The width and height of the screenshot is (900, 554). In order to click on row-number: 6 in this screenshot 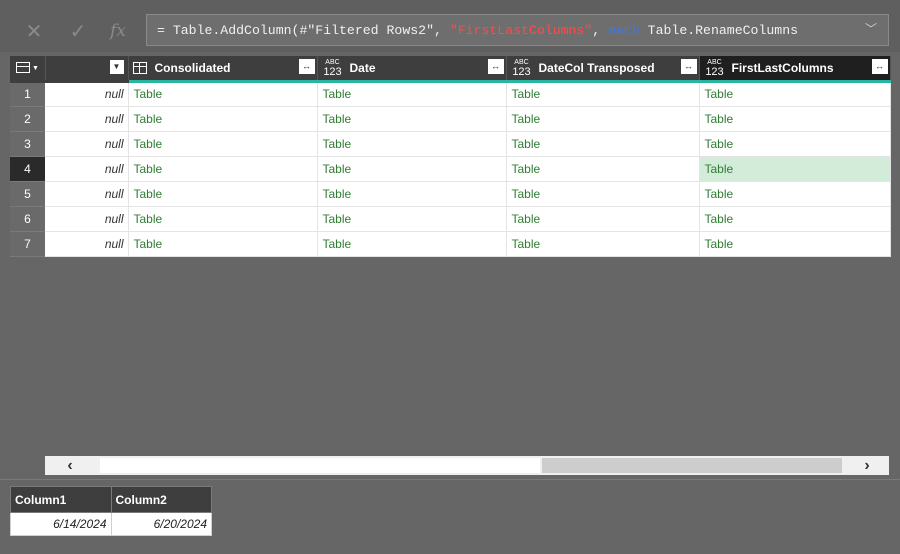, I will do `click(27, 219)`.